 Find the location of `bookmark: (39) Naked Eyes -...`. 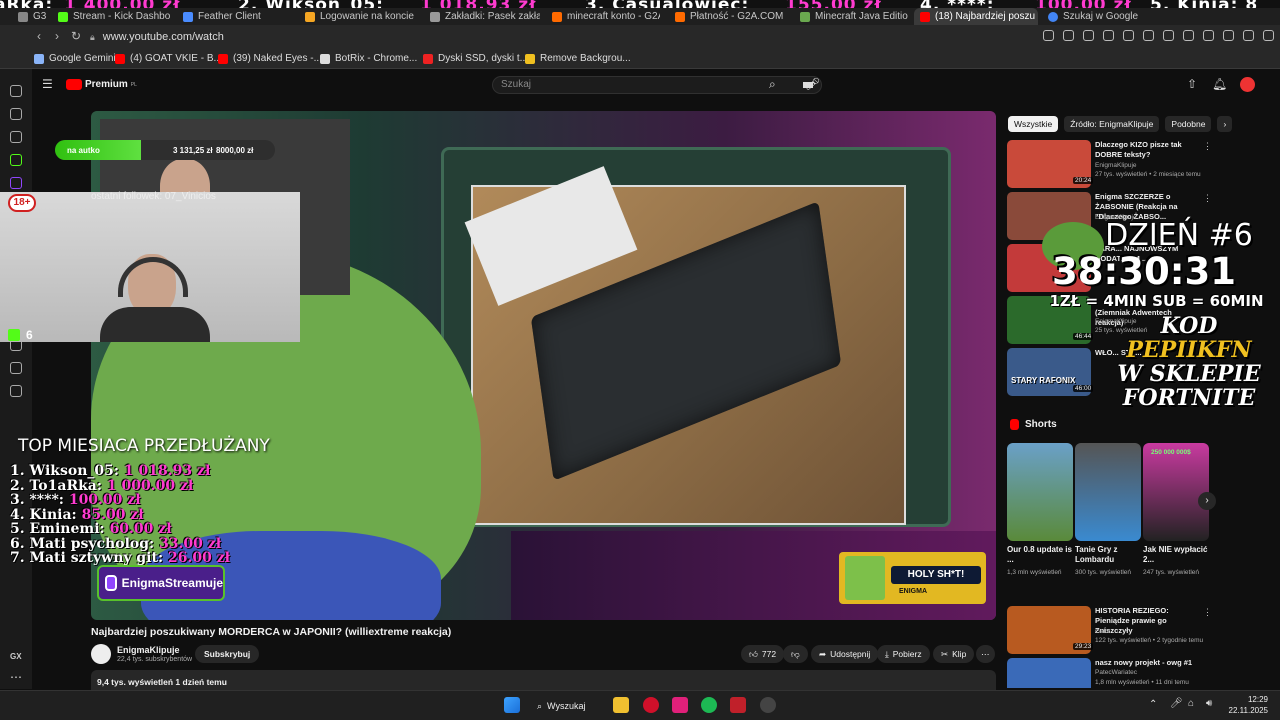

bookmark: (39) Naked Eyes -... is located at coordinates (270, 58).